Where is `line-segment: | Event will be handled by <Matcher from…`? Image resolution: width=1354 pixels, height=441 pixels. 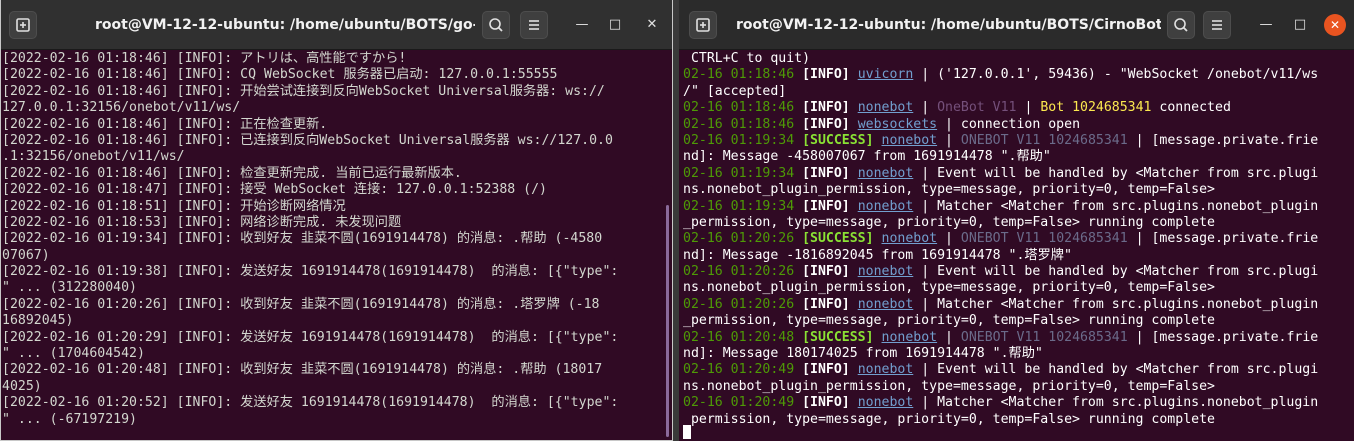 line-segment: | Event will be handled by <Matcher from… is located at coordinates (1116, 173).